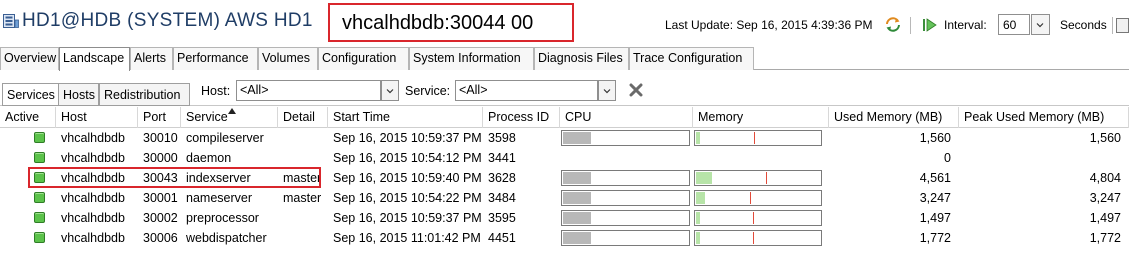  I want to click on row-highlight-box, so click(174, 177).